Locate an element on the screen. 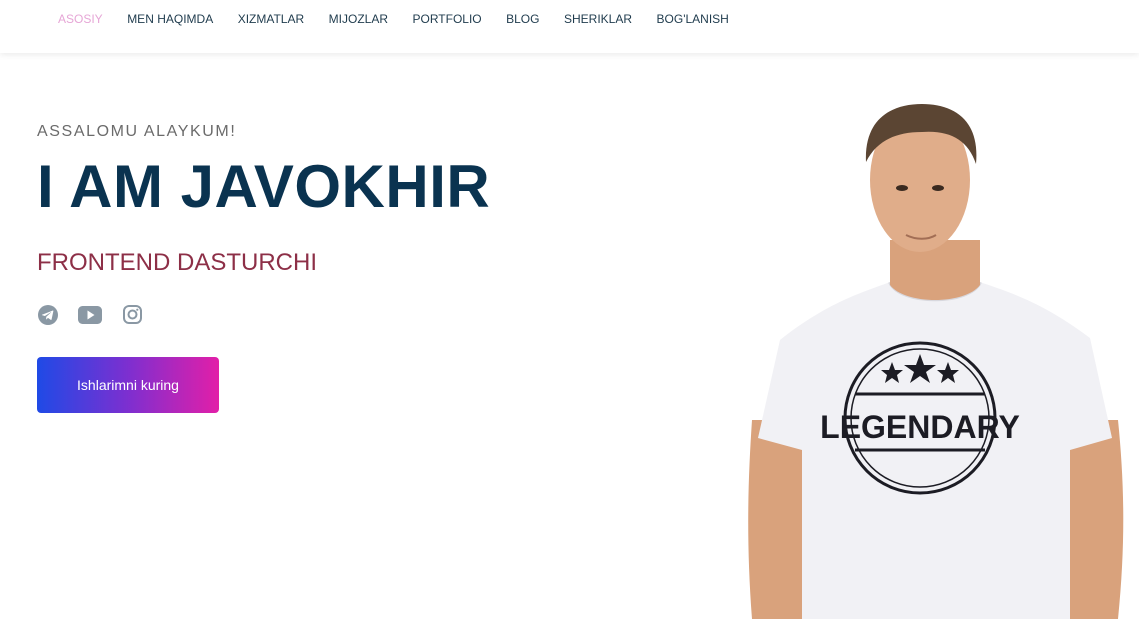  nav-item-sheriklar: SHERIKLAR is located at coordinates (598, 19).